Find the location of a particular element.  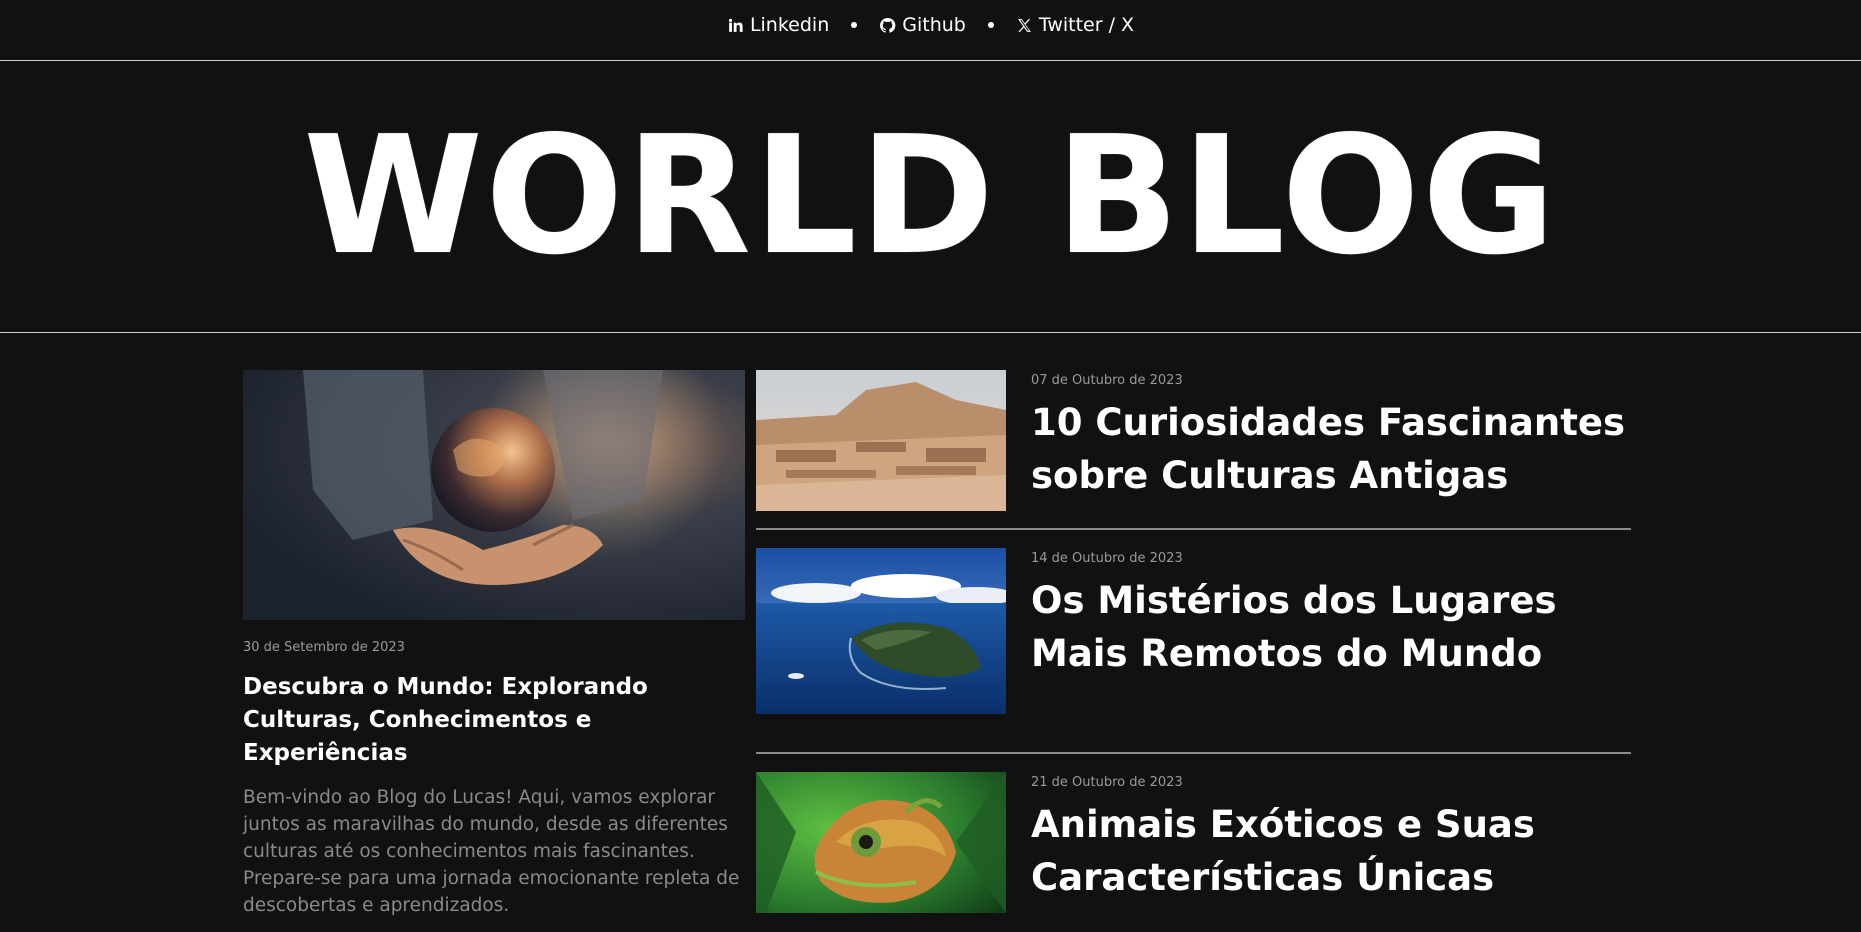

post-date: 14 de Outubro de 2023 is located at coordinates (1107, 558).